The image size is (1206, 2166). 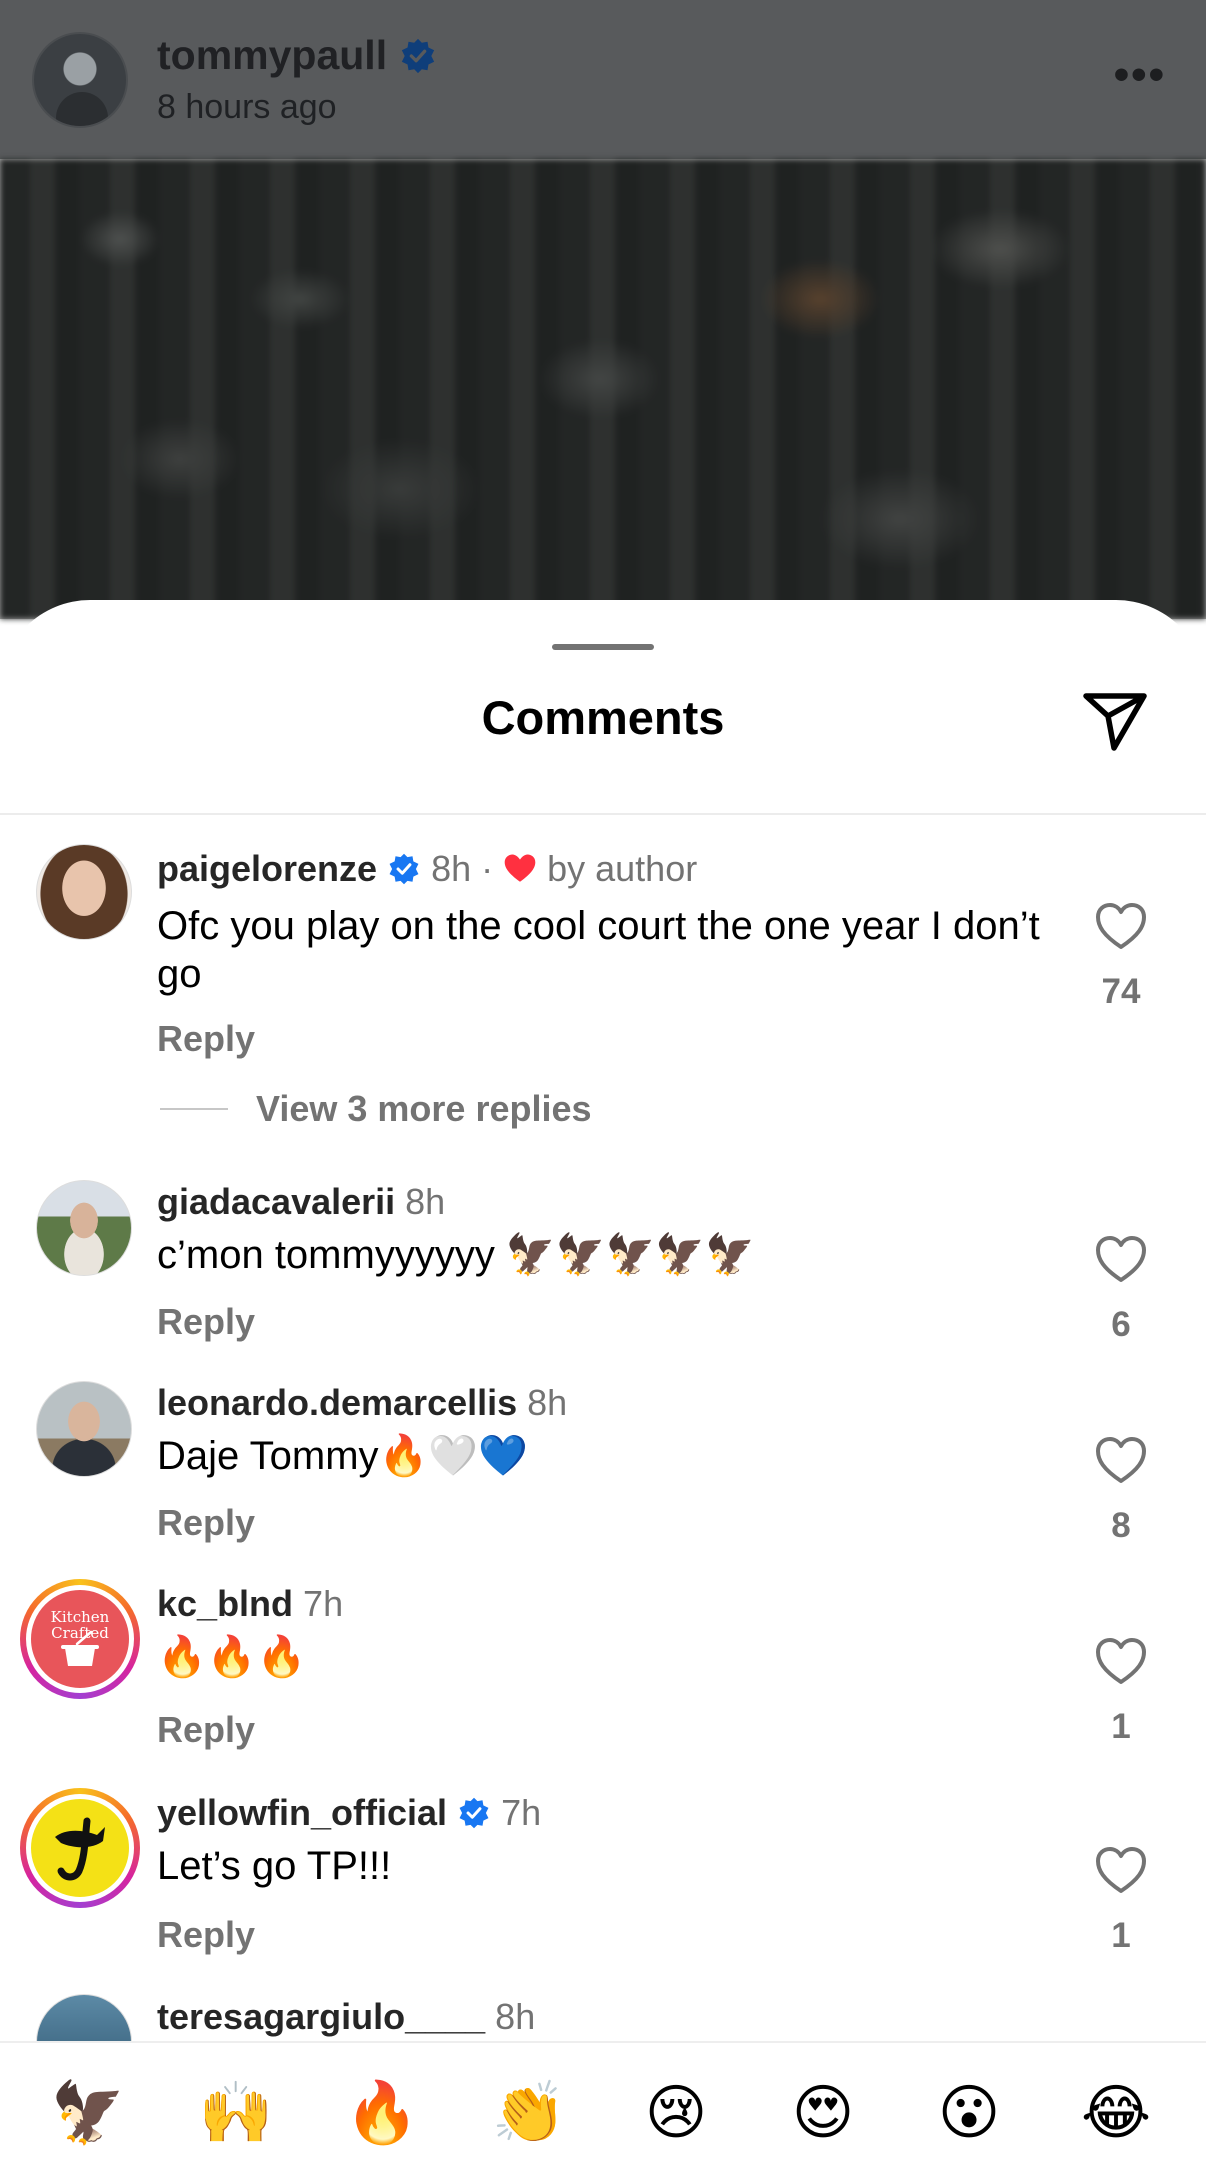 I want to click on yellowfin-logo, so click(x=80, y=1848).